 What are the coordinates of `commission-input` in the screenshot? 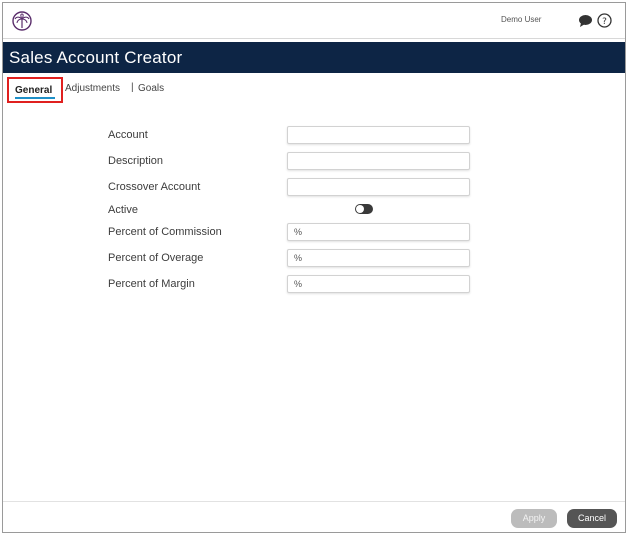 It's located at (378, 232).